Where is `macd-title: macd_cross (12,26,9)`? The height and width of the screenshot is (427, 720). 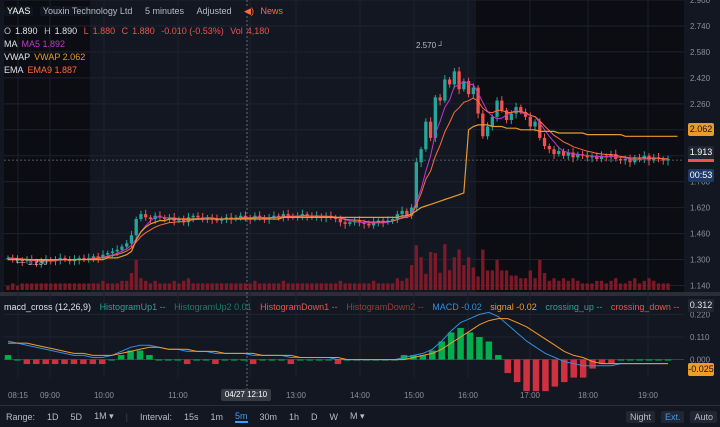 macd-title: macd_cross (12,26,9) is located at coordinates (47, 307).